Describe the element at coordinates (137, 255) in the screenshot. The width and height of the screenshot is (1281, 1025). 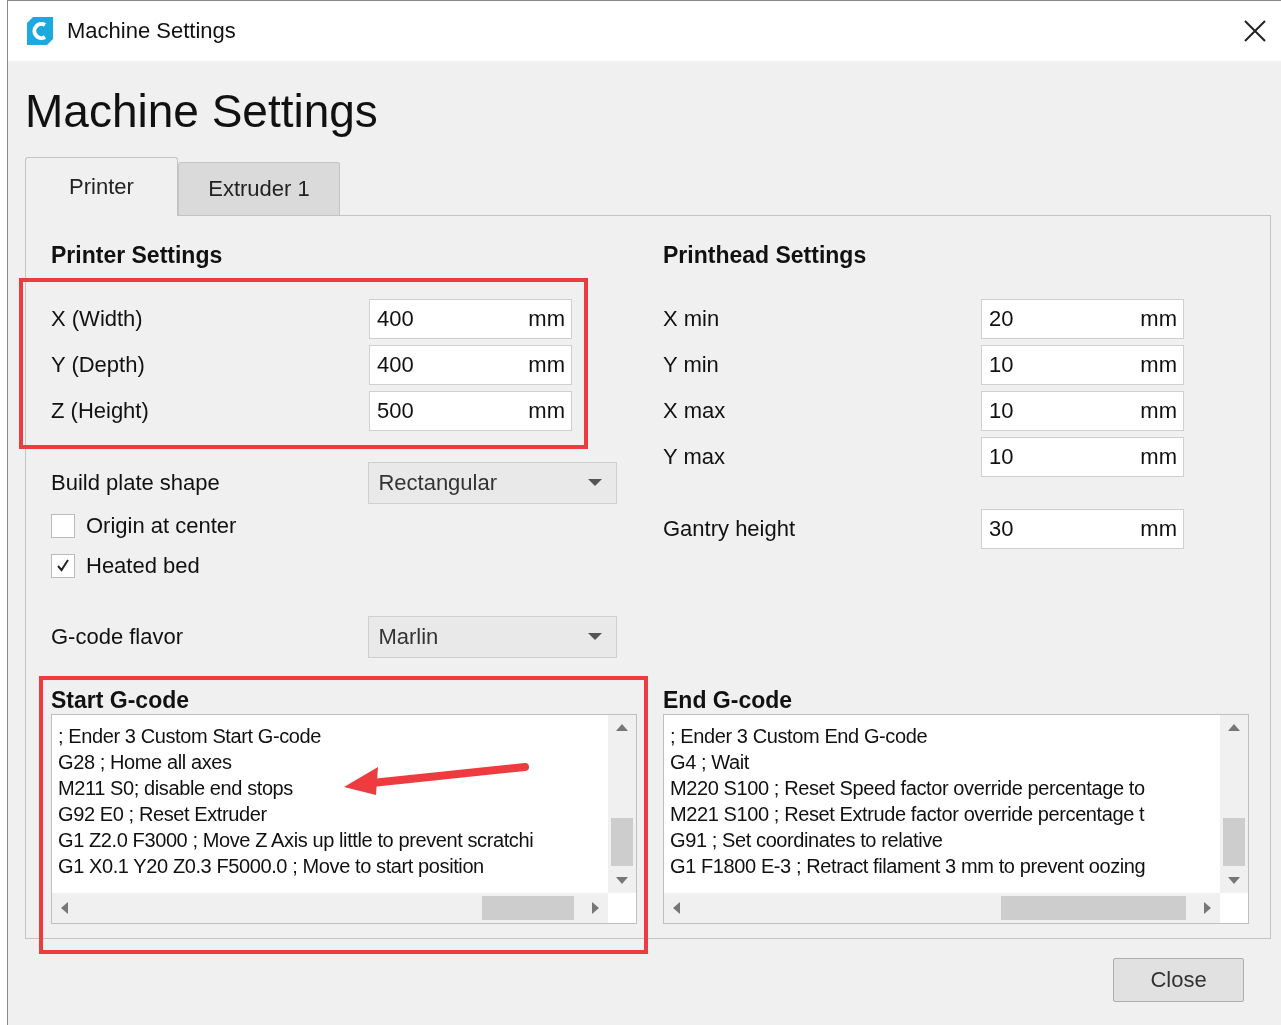
I see `section-title: Printer Settings` at that location.